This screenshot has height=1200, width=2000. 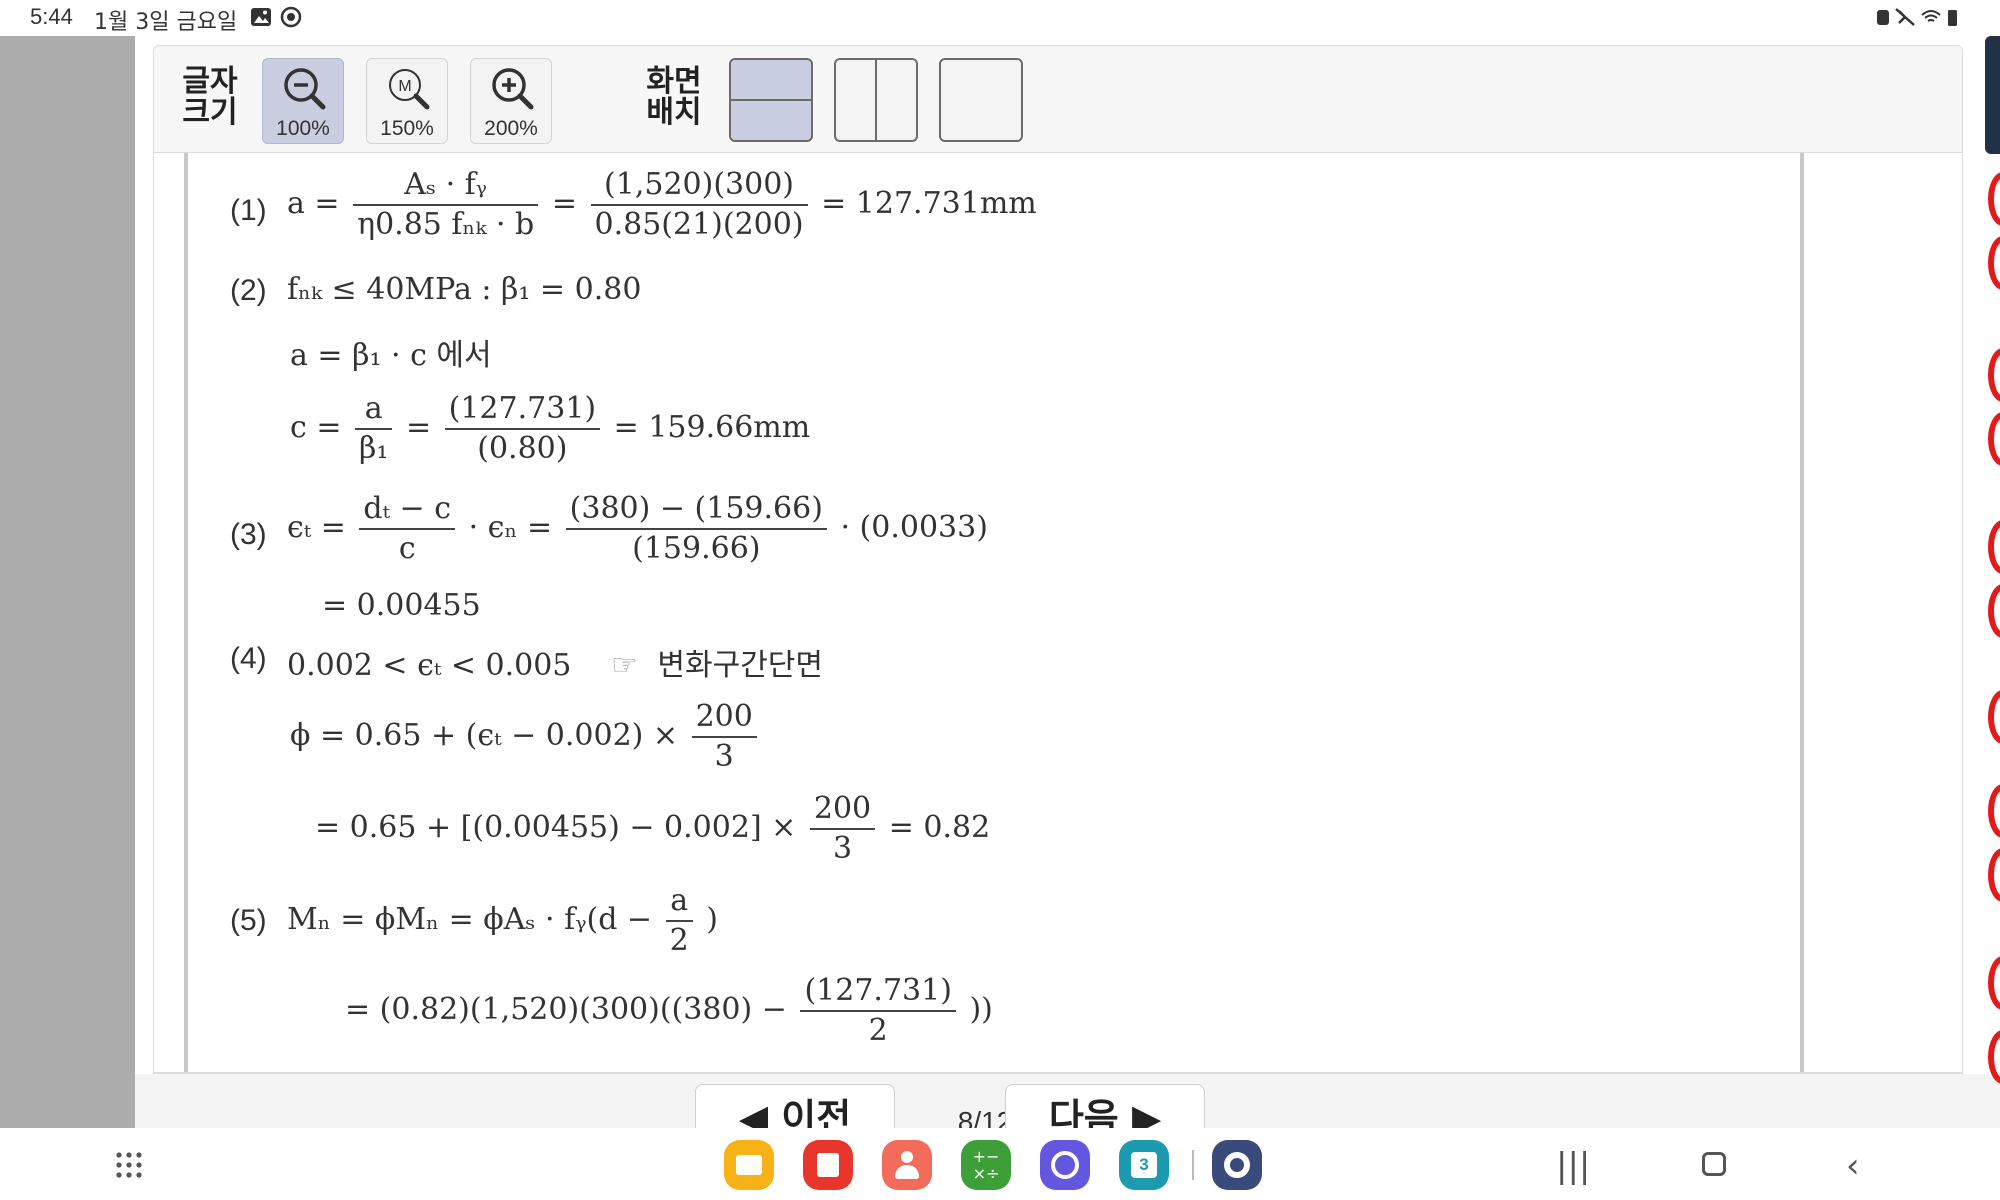 I want to click on page-navigation: ◀ 이전 8/12 다음 ▶, so click(x=1067, y=1109).